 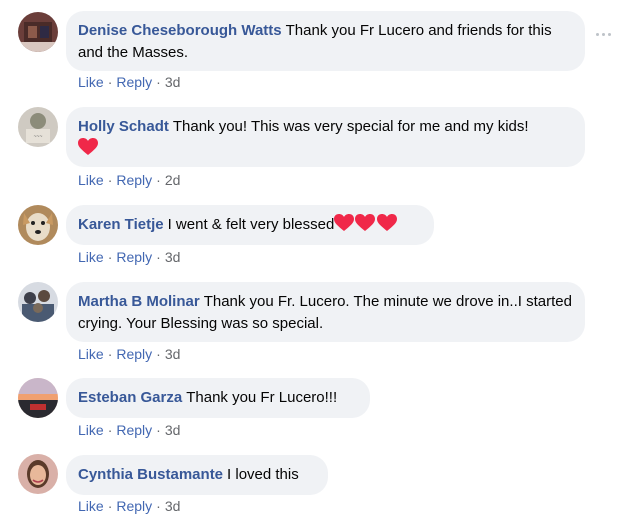 What do you see at coordinates (130, 397) in the screenshot?
I see `comment-author: Esteban Garza` at bounding box center [130, 397].